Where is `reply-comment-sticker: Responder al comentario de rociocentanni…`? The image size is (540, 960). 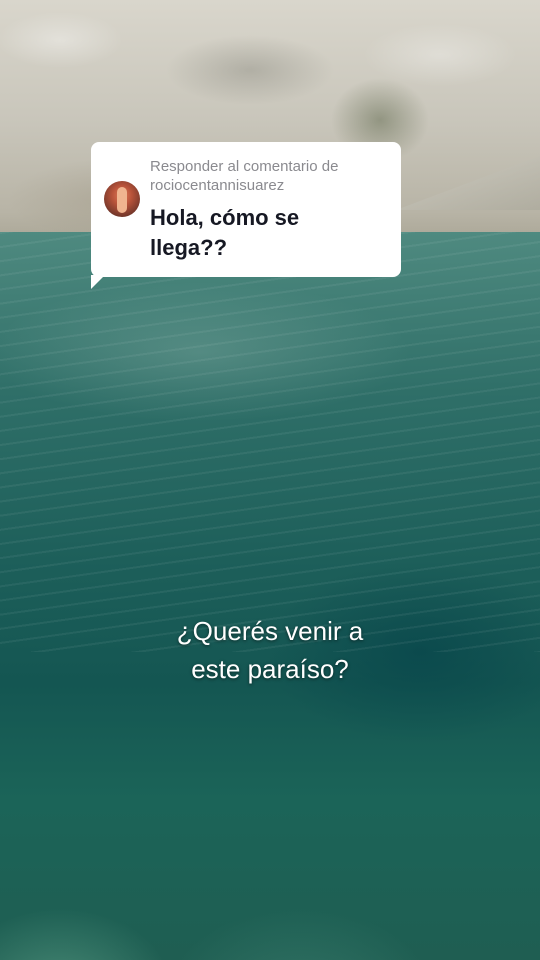
reply-comment-sticker: Responder al comentario de rociocentanni… is located at coordinates (246, 215).